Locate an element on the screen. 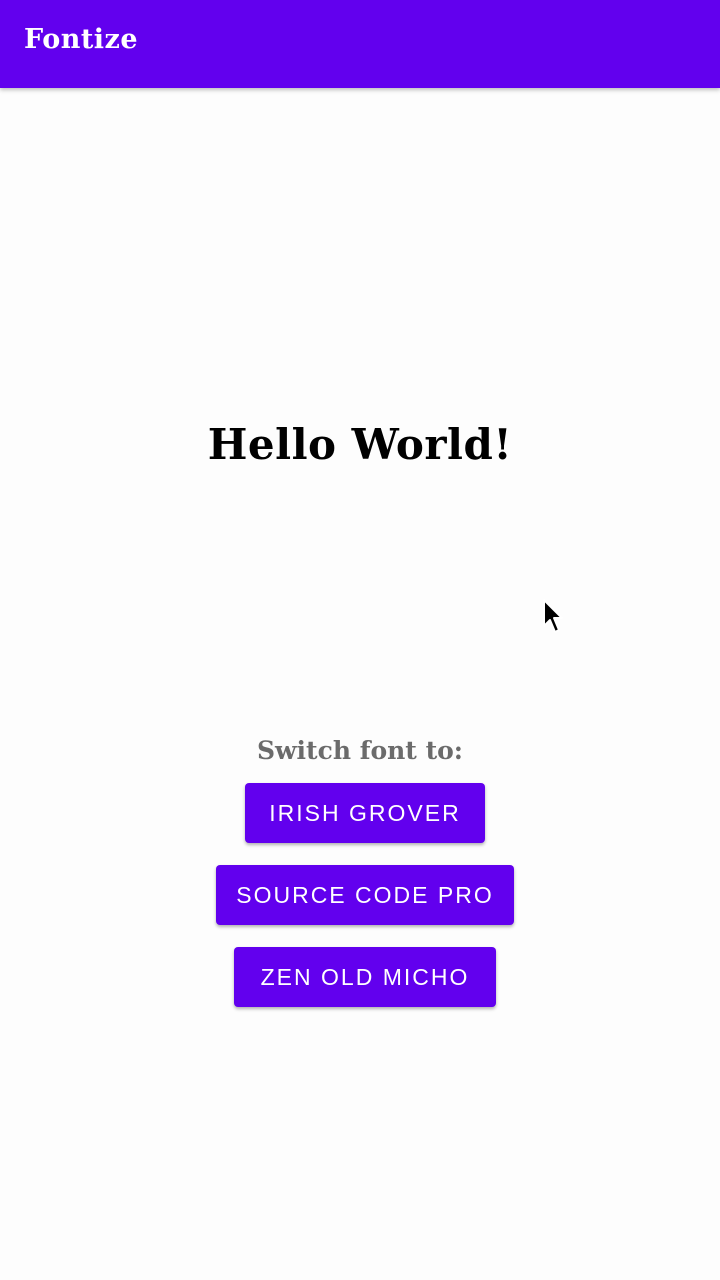 The image size is (720, 1280). app-title: Fontize is located at coordinates (81, 39).